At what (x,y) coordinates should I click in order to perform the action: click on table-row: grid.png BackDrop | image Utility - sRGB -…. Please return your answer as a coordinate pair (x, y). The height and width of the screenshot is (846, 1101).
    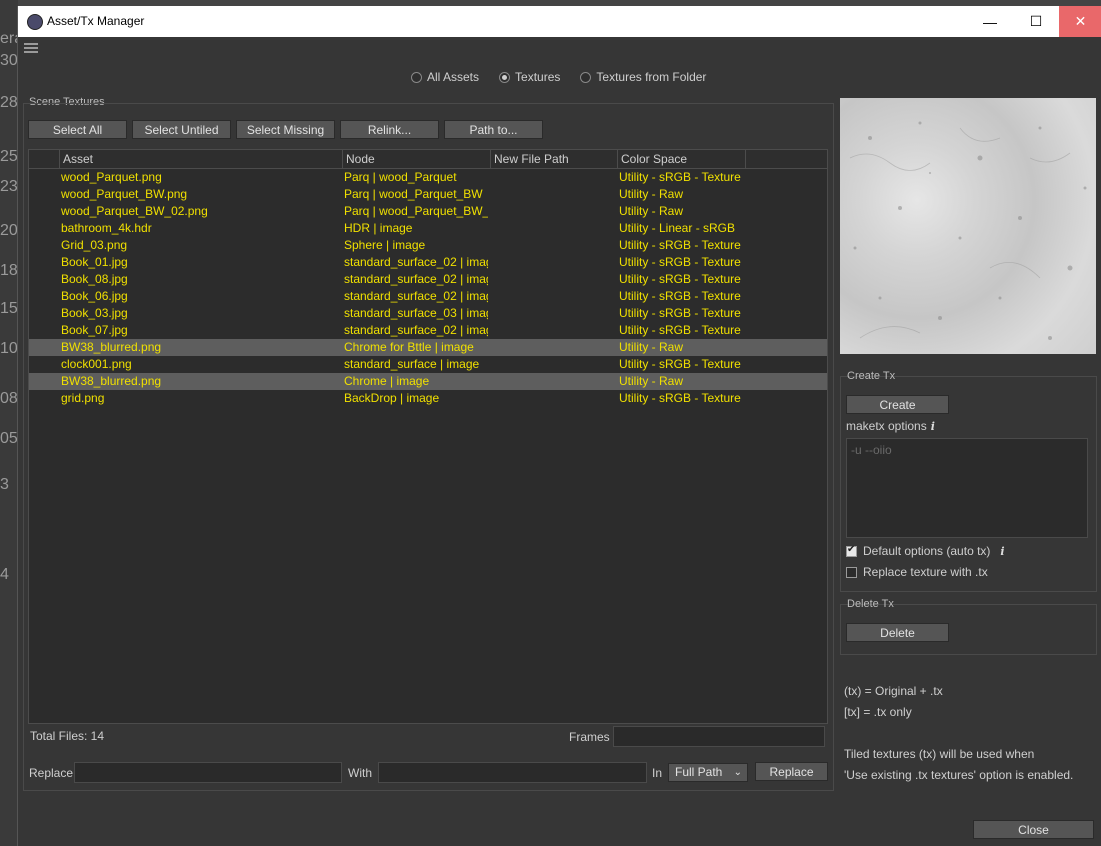
    Looking at the image, I should click on (428, 398).